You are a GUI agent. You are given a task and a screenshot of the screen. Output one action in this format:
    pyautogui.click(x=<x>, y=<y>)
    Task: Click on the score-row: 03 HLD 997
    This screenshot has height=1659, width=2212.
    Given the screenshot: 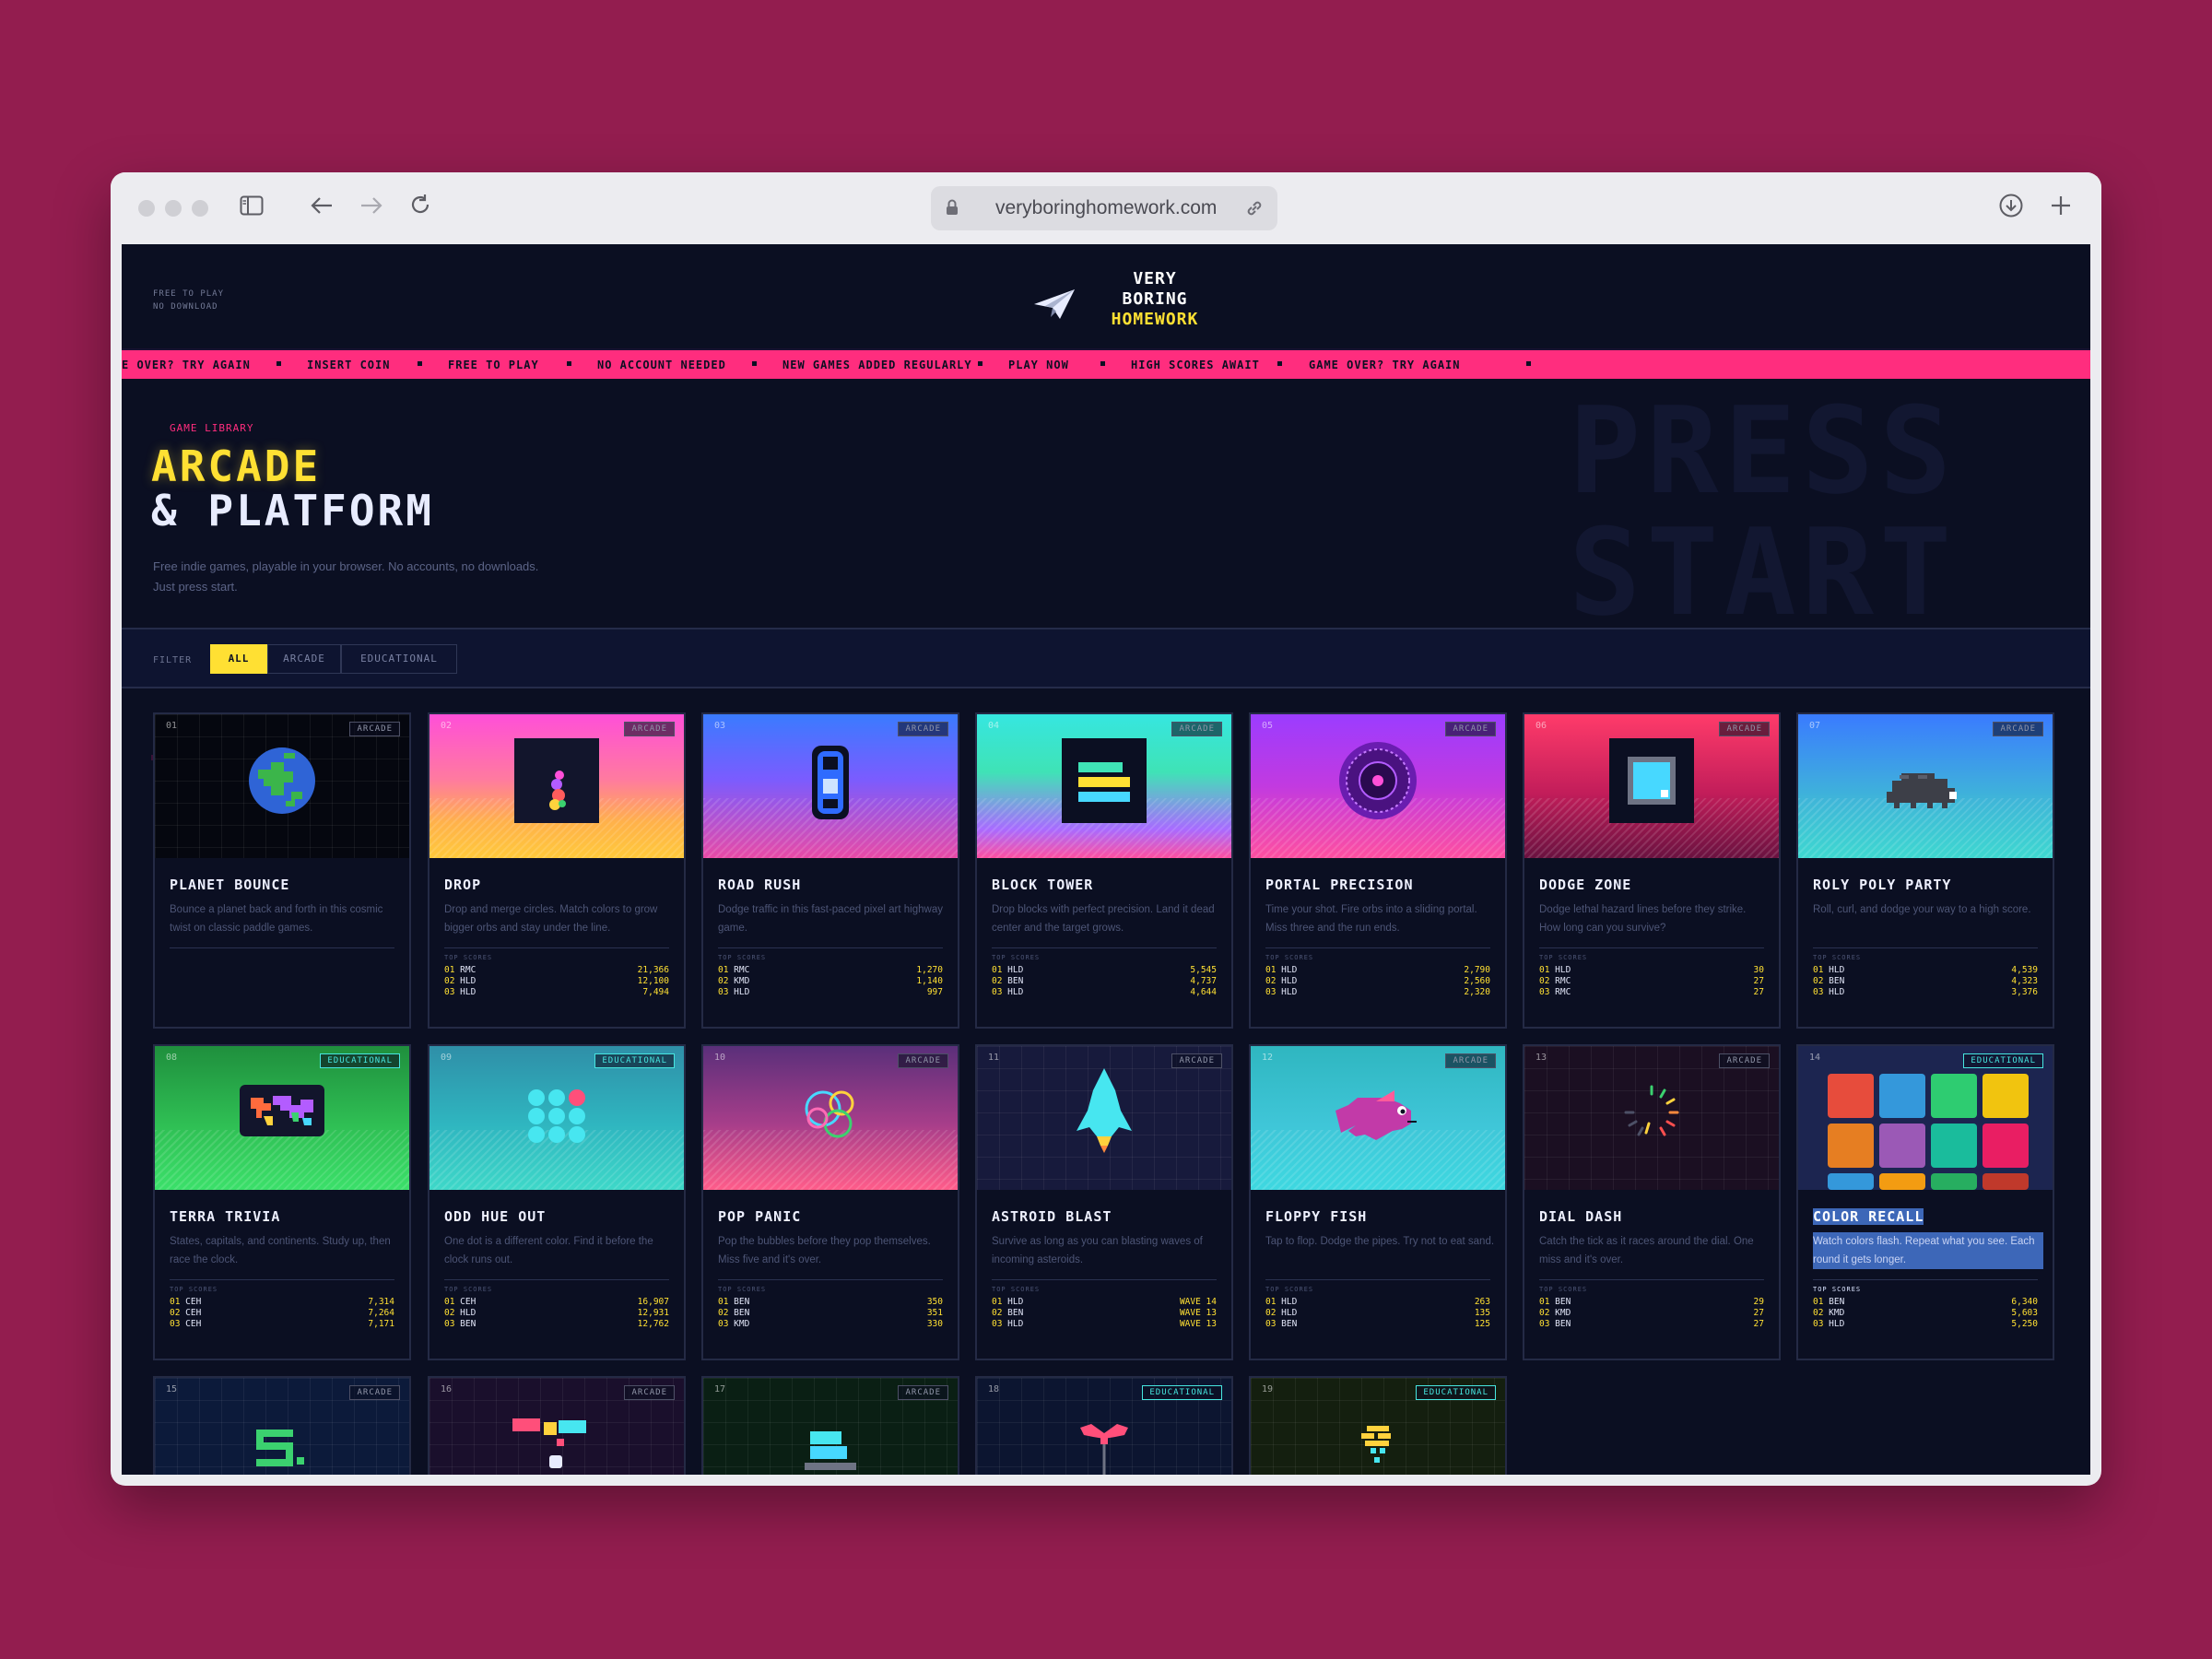 What is the action you would take?
    pyautogui.click(x=830, y=992)
    